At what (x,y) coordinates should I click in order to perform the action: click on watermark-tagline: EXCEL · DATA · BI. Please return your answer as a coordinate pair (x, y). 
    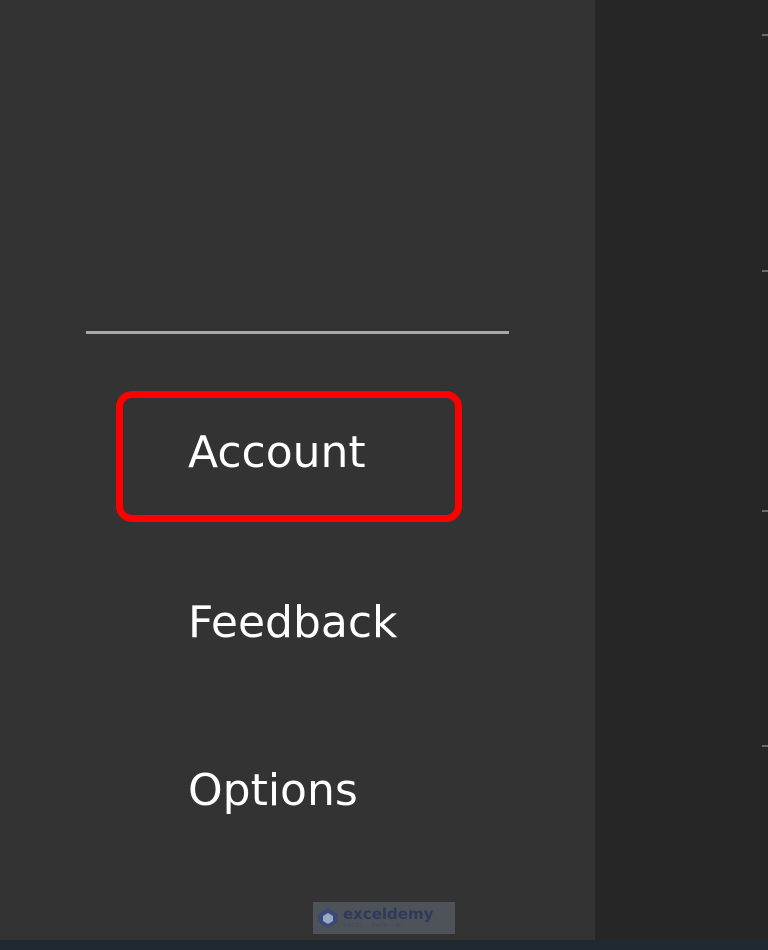
    Looking at the image, I should click on (373, 926).